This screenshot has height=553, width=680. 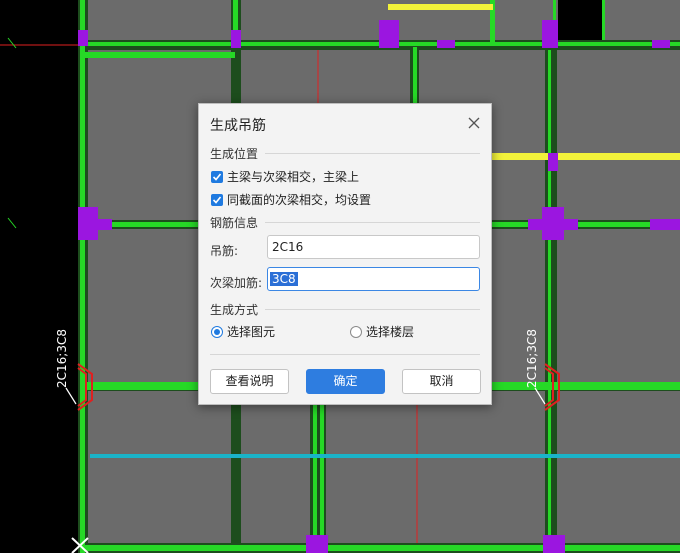 I want to click on cancel-button: 取消, so click(x=441, y=381).